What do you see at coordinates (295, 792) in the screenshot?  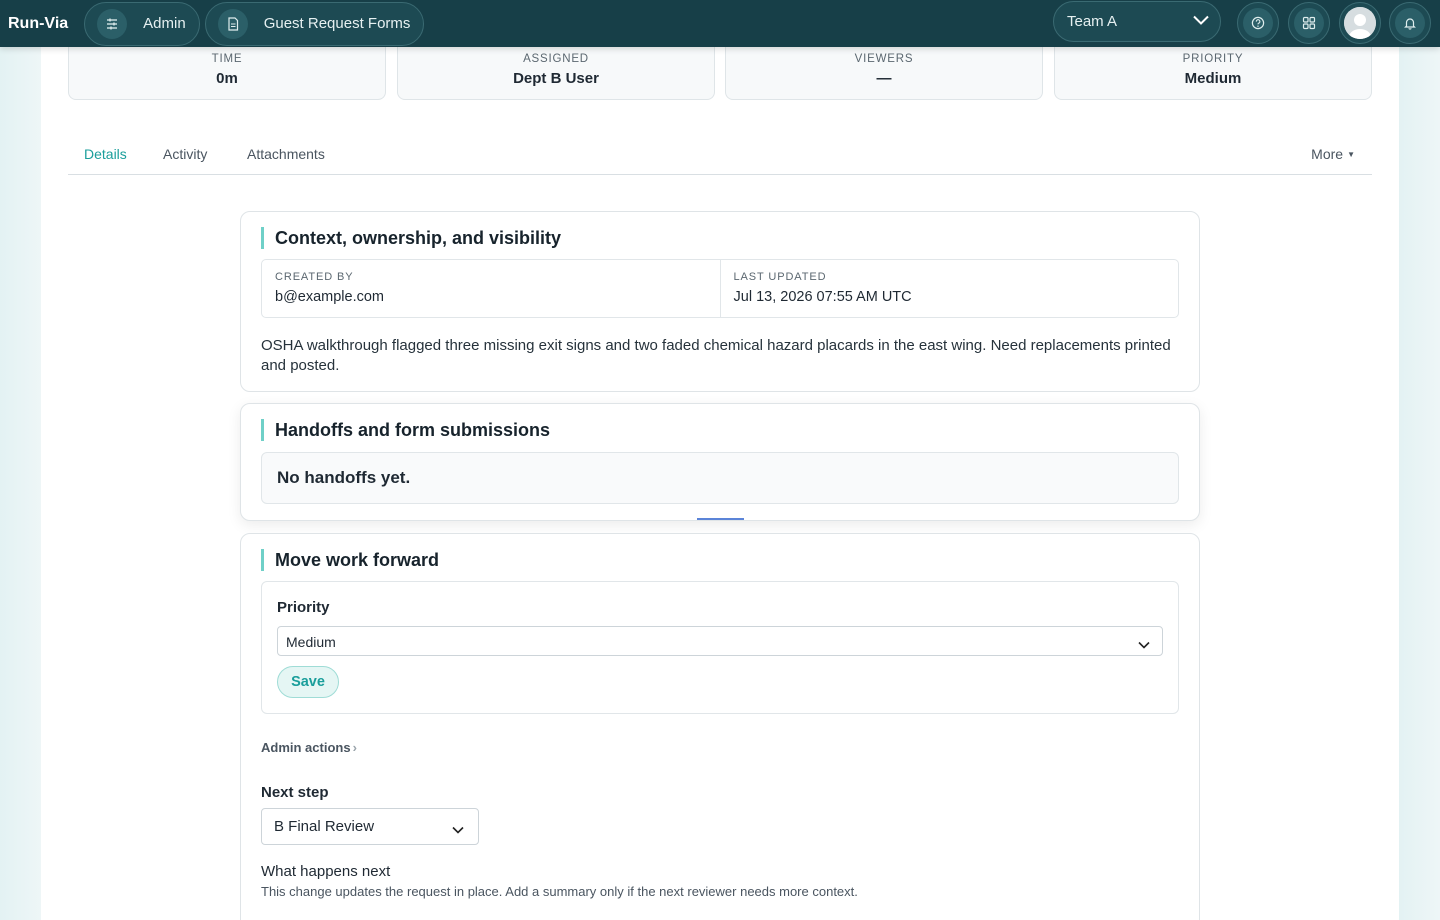 I see `next-step-label: Next step` at bounding box center [295, 792].